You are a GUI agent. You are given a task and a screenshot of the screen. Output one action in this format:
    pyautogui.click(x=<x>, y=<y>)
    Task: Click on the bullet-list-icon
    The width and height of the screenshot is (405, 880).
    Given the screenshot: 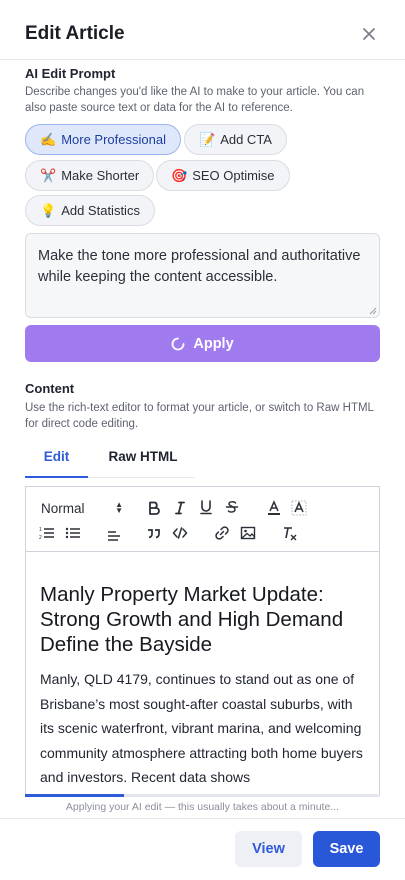 What is the action you would take?
    pyautogui.click(x=73, y=533)
    